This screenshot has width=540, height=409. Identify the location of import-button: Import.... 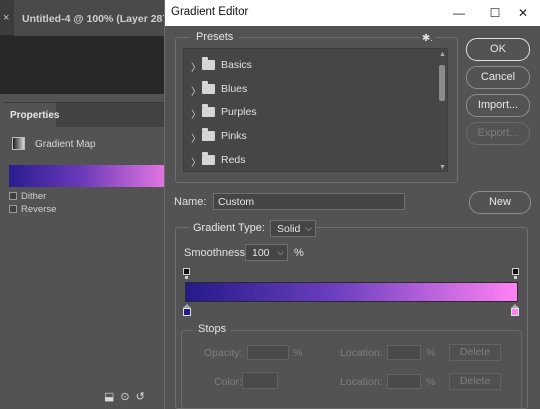
(498, 105).